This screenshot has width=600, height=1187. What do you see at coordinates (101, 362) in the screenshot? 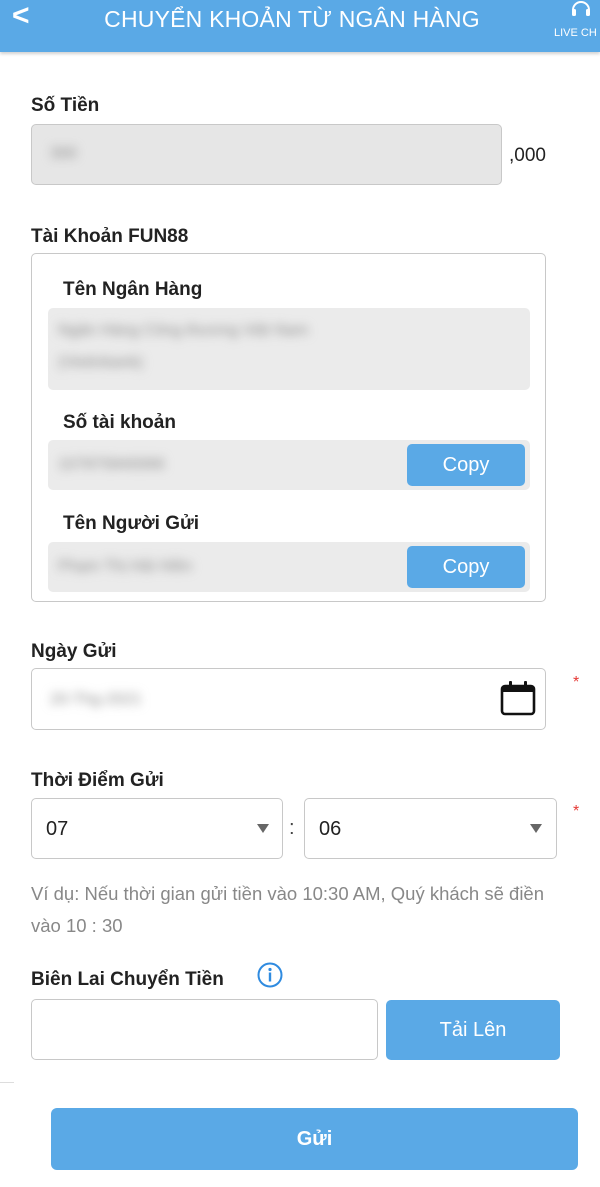
I see `bank-name-line2: (Vietinbank)` at bounding box center [101, 362].